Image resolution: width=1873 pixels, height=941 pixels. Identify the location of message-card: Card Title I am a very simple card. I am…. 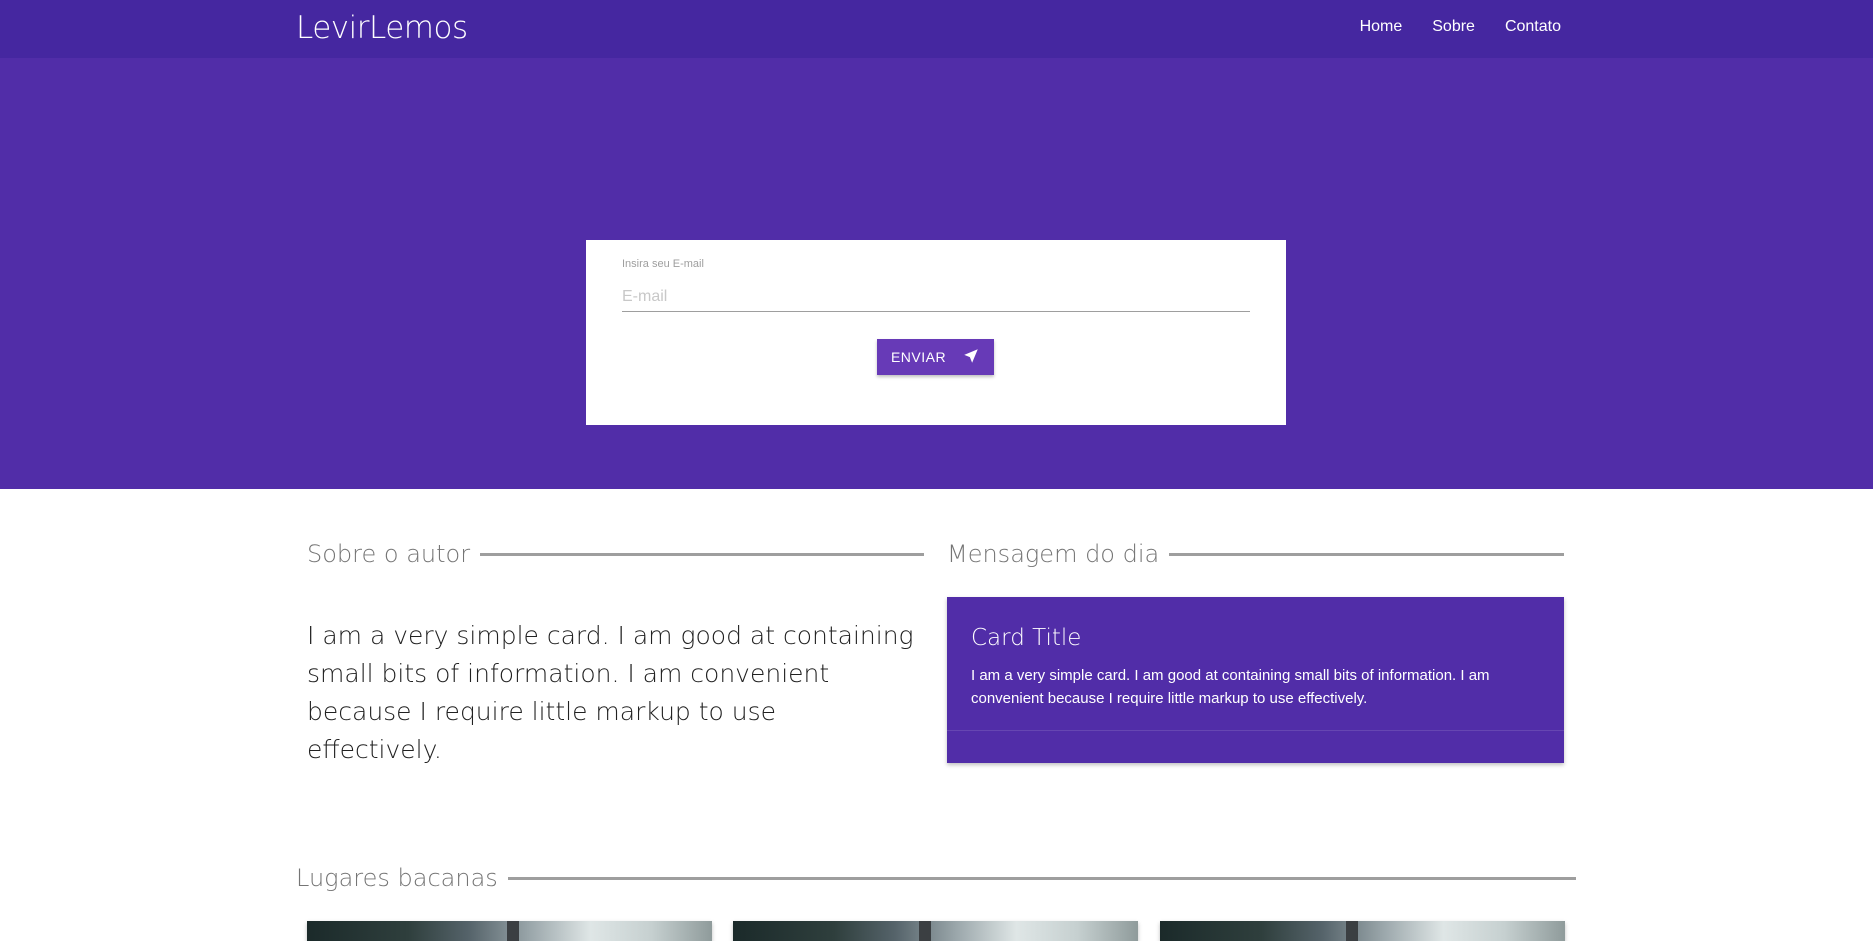
(1255, 680).